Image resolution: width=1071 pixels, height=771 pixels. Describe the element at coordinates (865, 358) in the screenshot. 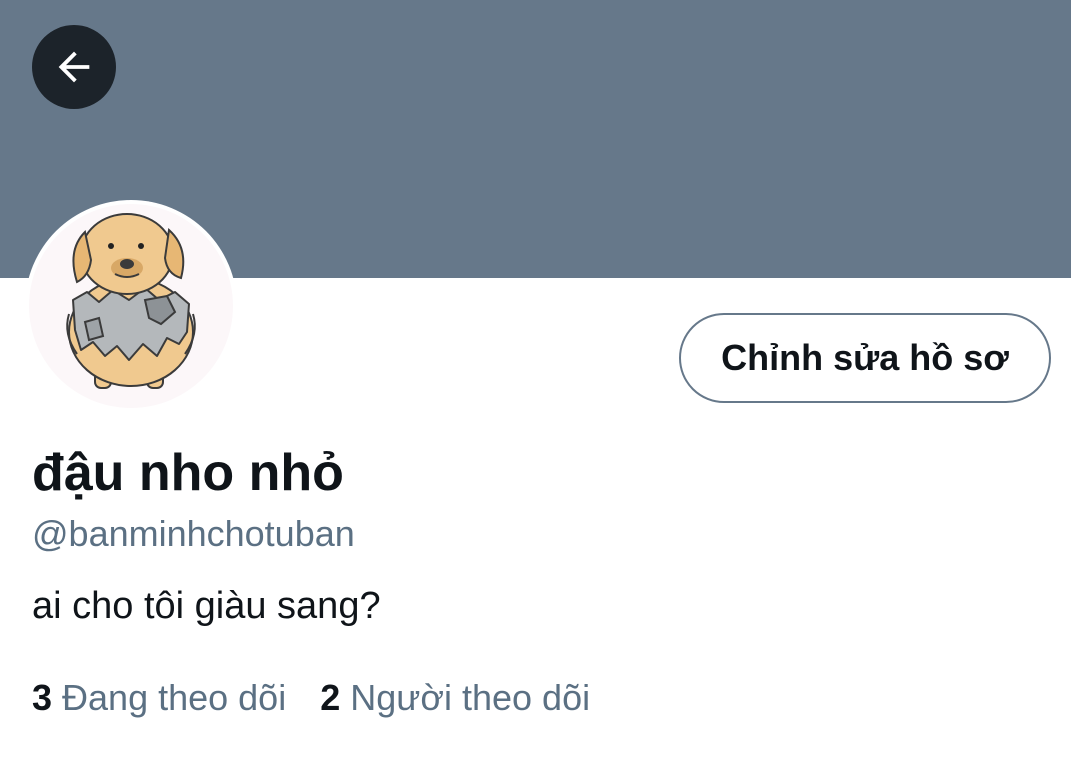

I see `edit-profile-button: Chỉnh sửa hồ sơ` at that location.